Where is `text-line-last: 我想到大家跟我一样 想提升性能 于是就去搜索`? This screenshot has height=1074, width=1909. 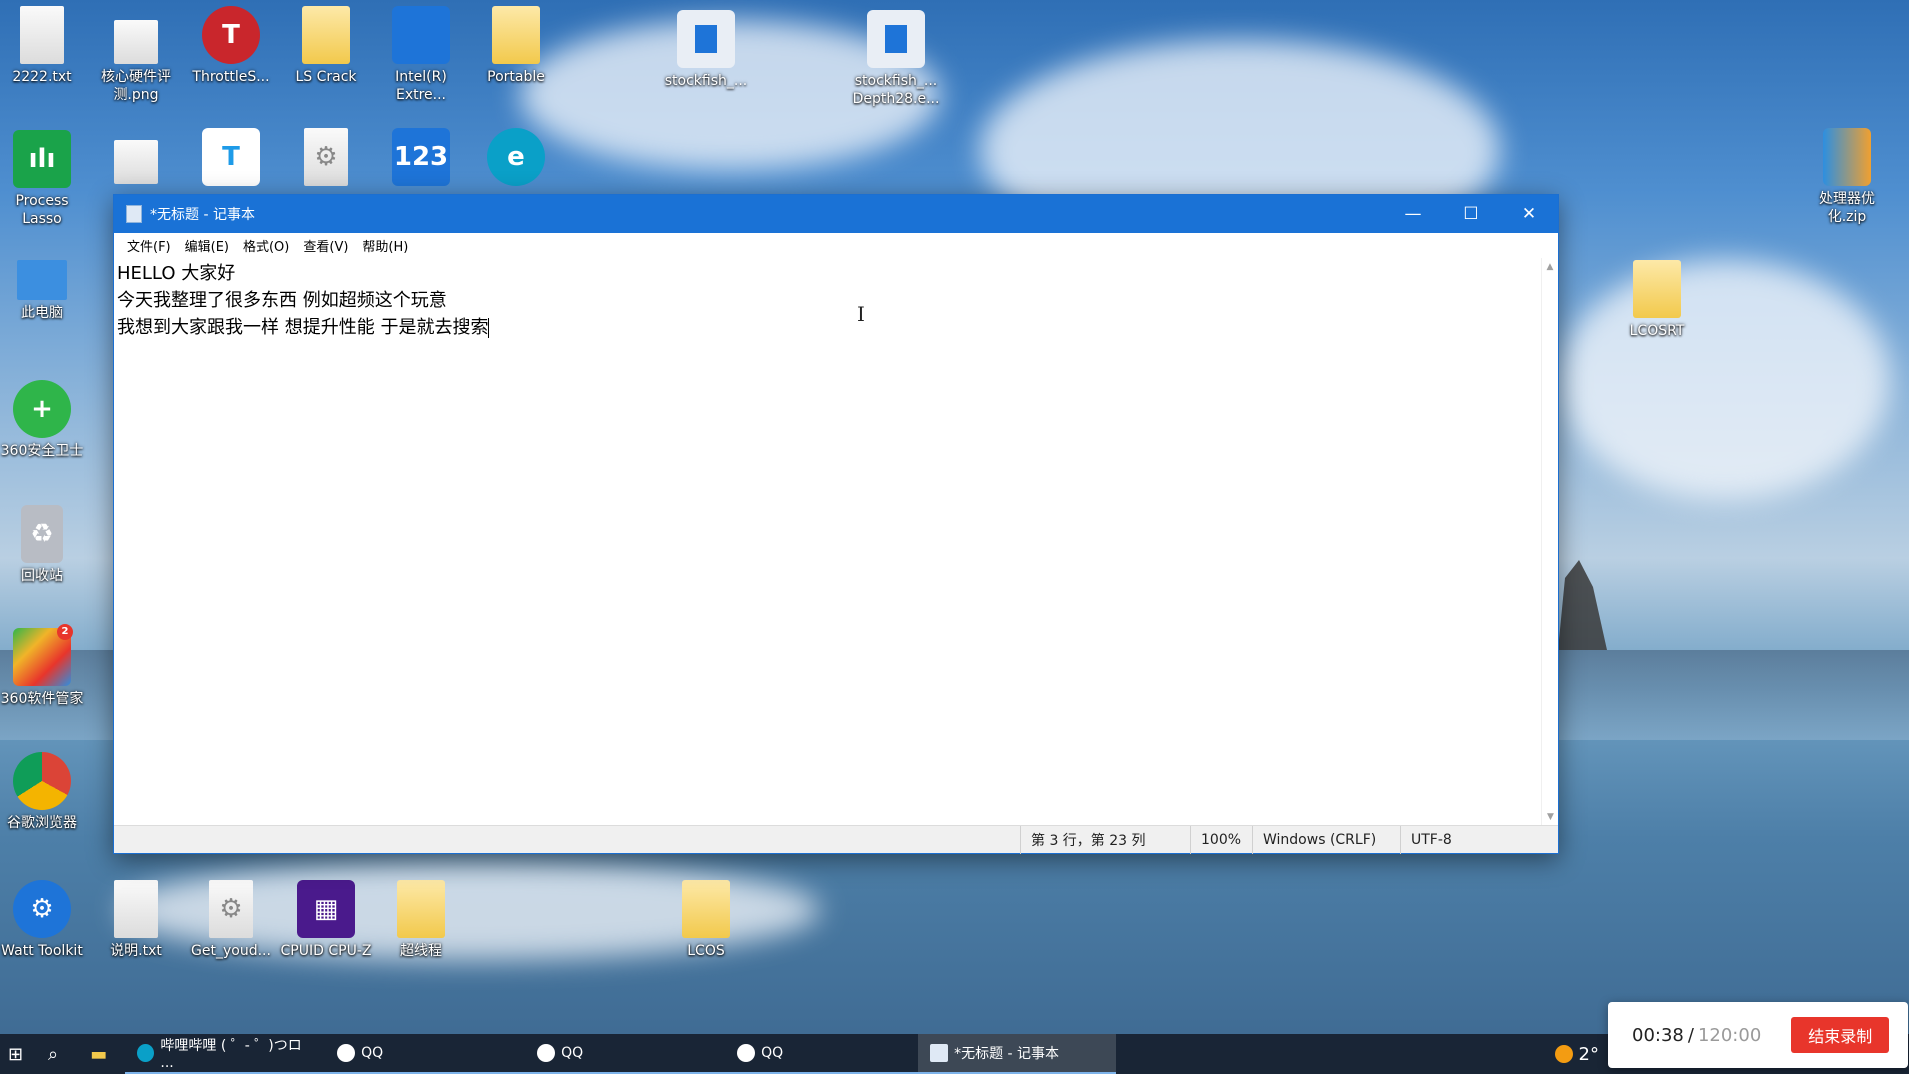
text-line-last: 我想到大家跟我一样 想提升性能 于是就去搜索 is located at coordinates (836, 327).